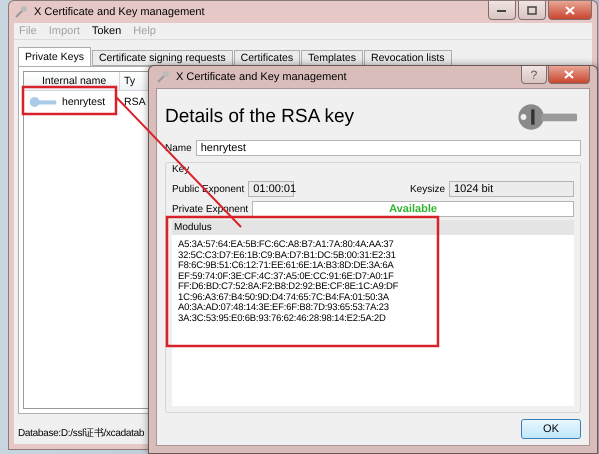  I want to click on modulus-line: 32:5C:C3:D7:E6:1B:C9:BA:D7:B1:DC:5B:00:31:E2:31, so click(287, 255).